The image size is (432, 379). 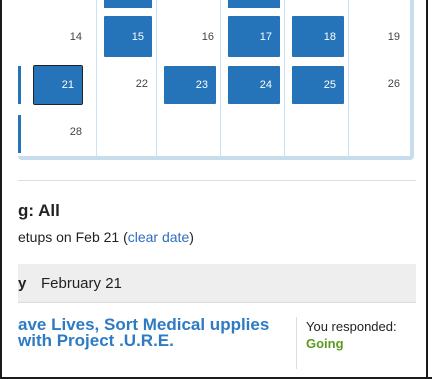 I want to click on calendar-day-number: 23, so click(x=201, y=85).